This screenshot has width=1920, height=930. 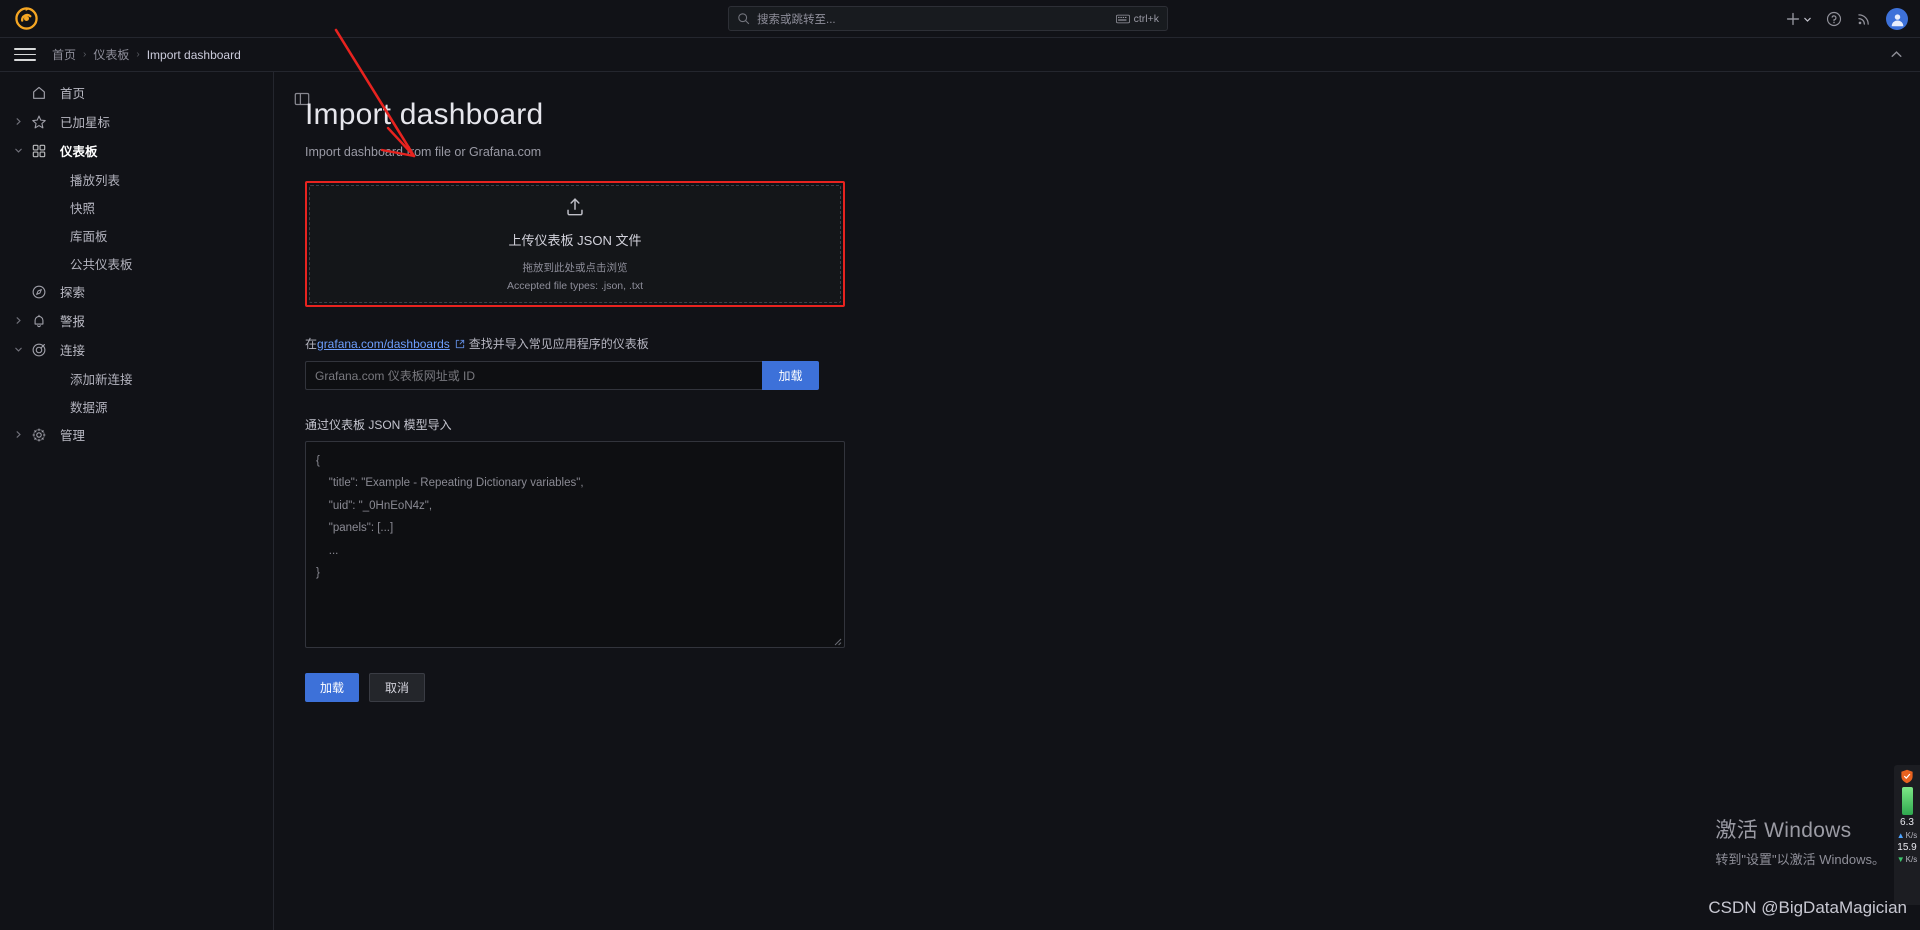 What do you see at coordinates (1846, 19) in the screenshot?
I see `topbar-actions` at bounding box center [1846, 19].